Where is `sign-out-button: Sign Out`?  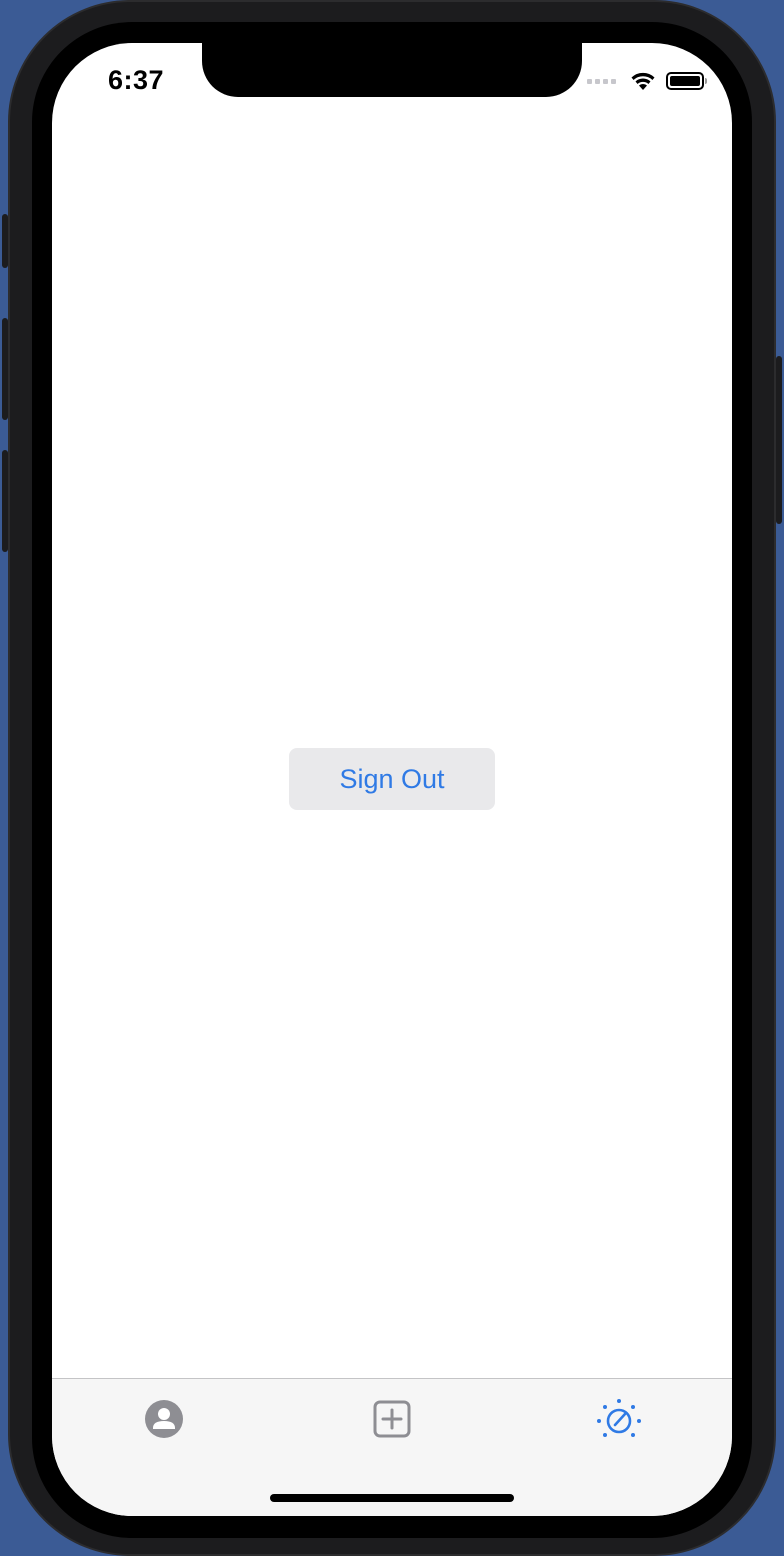
sign-out-button: Sign Out is located at coordinates (392, 779).